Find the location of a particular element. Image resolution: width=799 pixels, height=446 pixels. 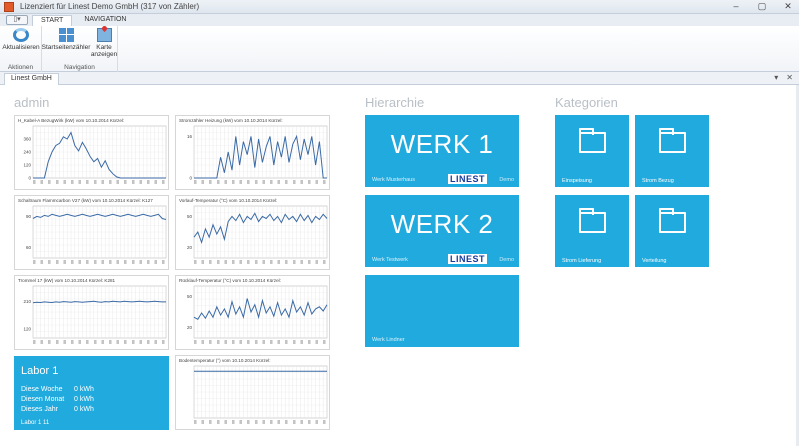

werk-subtitle: Werk Lindner is located at coordinates (388, 340).